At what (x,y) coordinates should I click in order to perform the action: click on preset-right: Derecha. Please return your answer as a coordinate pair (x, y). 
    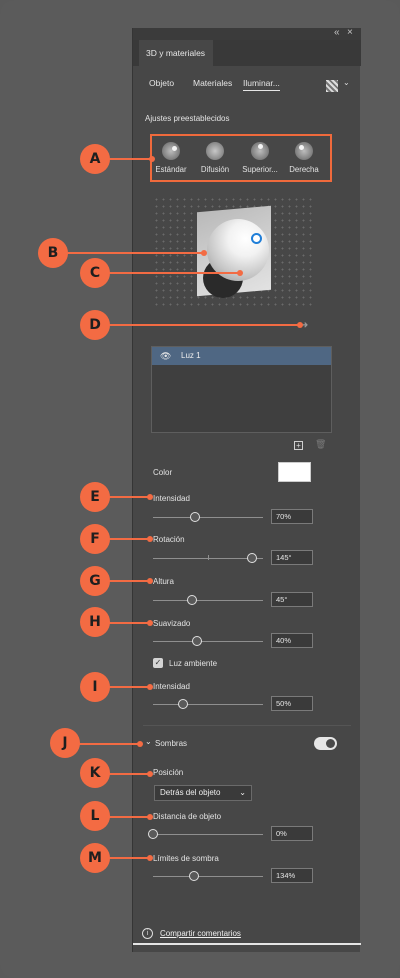
    Looking at the image, I should click on (304, 158).